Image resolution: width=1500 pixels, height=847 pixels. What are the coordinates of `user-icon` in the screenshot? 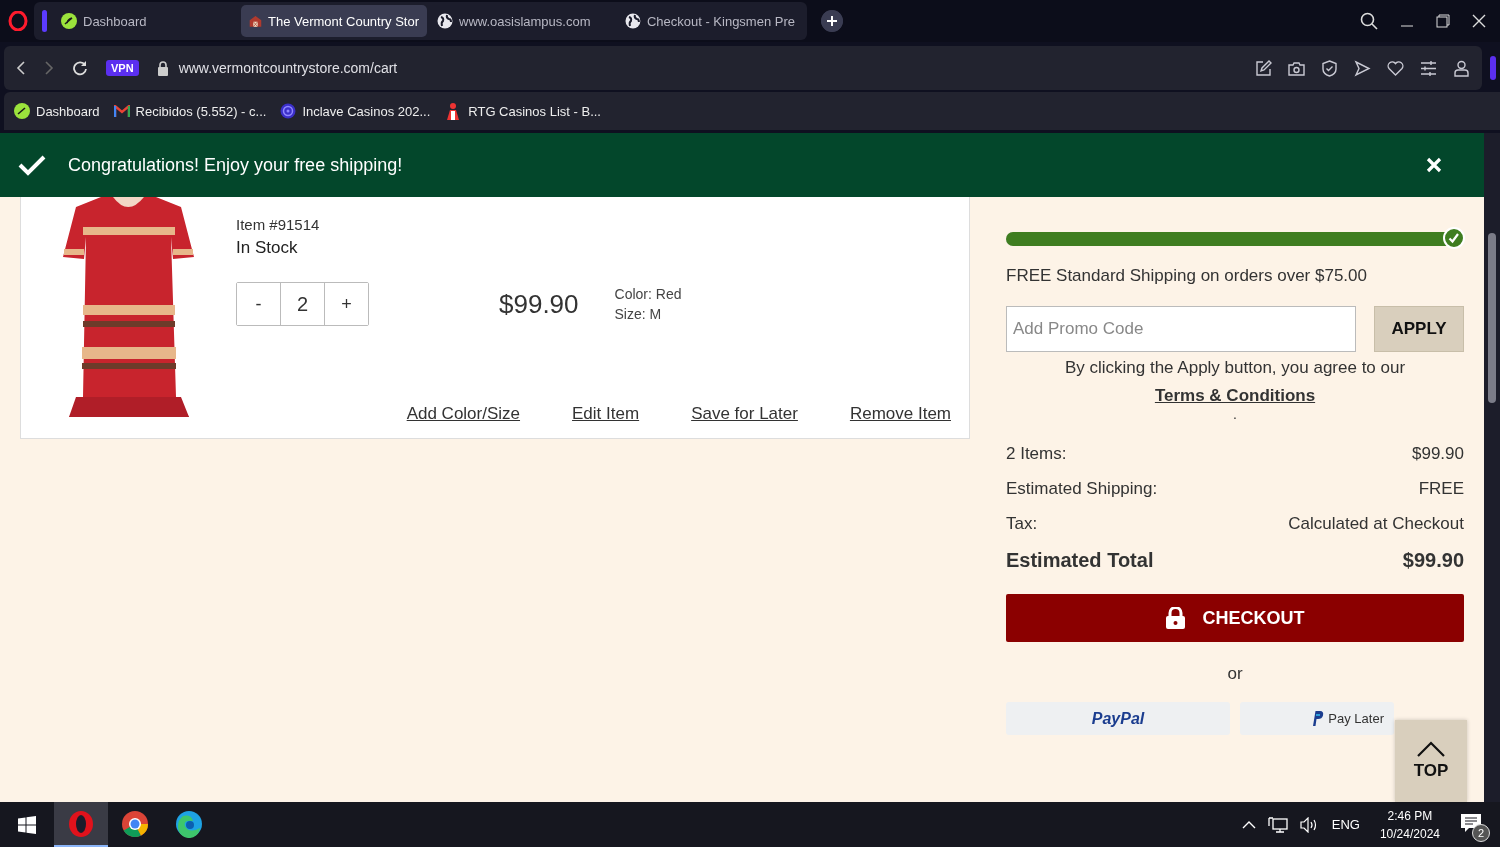 It's located at (1461, 68).